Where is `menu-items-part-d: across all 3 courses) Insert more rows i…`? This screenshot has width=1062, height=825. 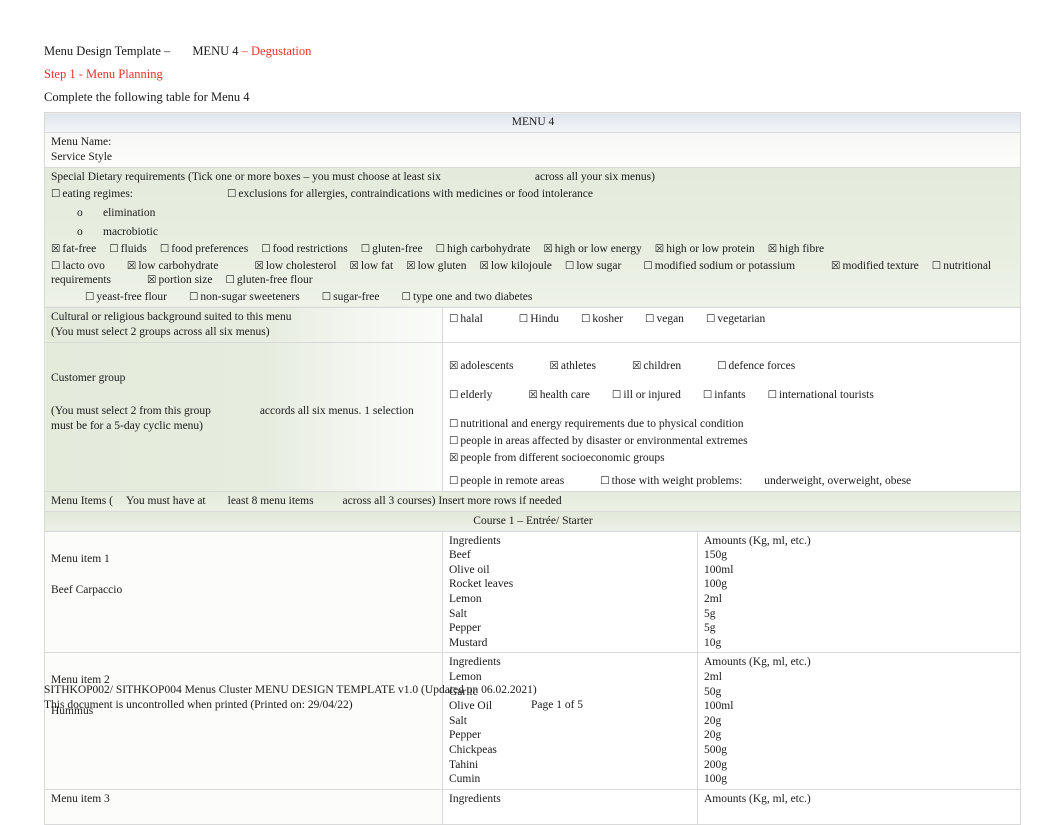
menu-items-part-d: across all 3 courses) Insert more rows i… is located at coordinates (452, 500).